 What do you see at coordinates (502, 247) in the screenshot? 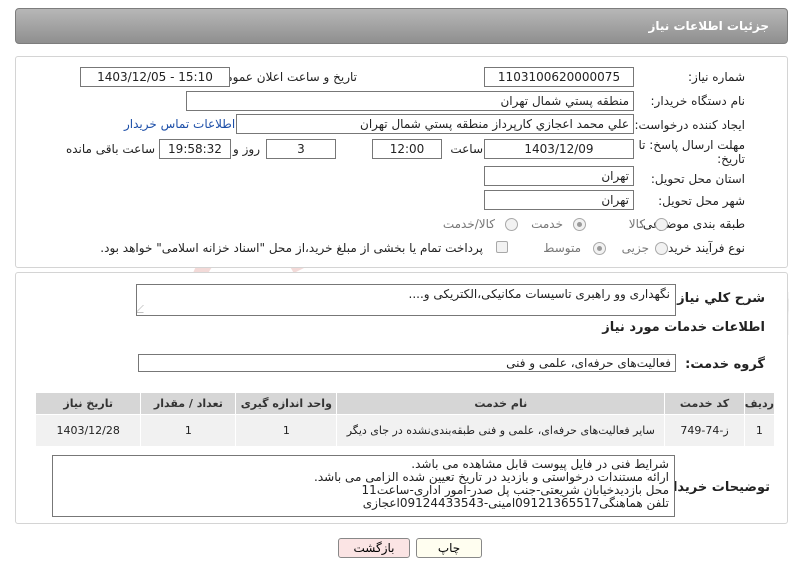
I see `treasury-payment-checkbox` at bounding box center [502, 247].